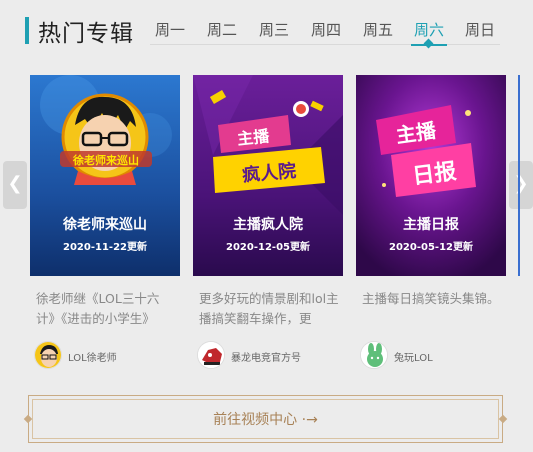  I want to click on weekday-tabs: 周一 周二 周三 周四 周五 周六 周日, so click(325, 32).